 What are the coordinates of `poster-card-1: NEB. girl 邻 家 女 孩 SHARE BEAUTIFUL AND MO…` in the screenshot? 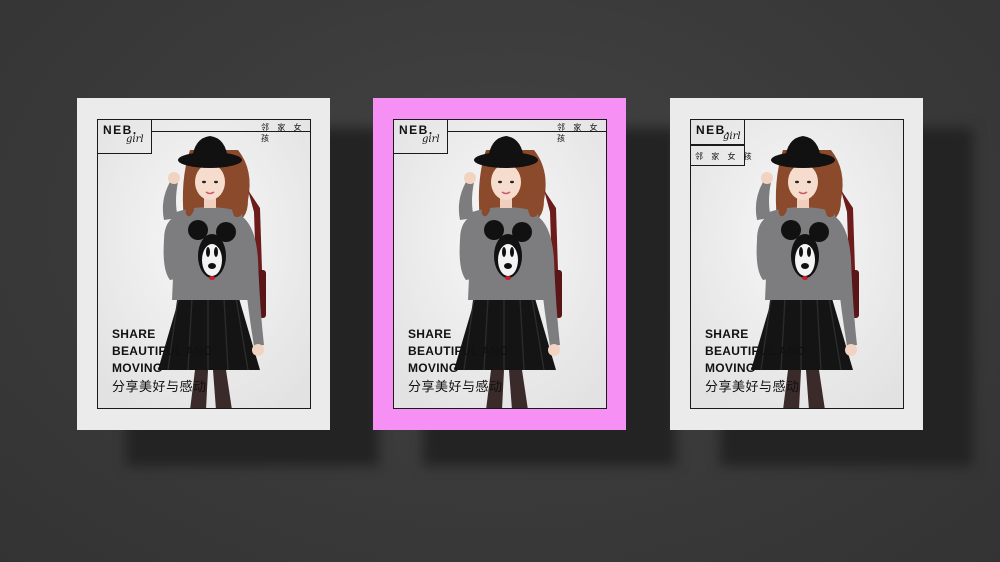 It's located at (203, 264).